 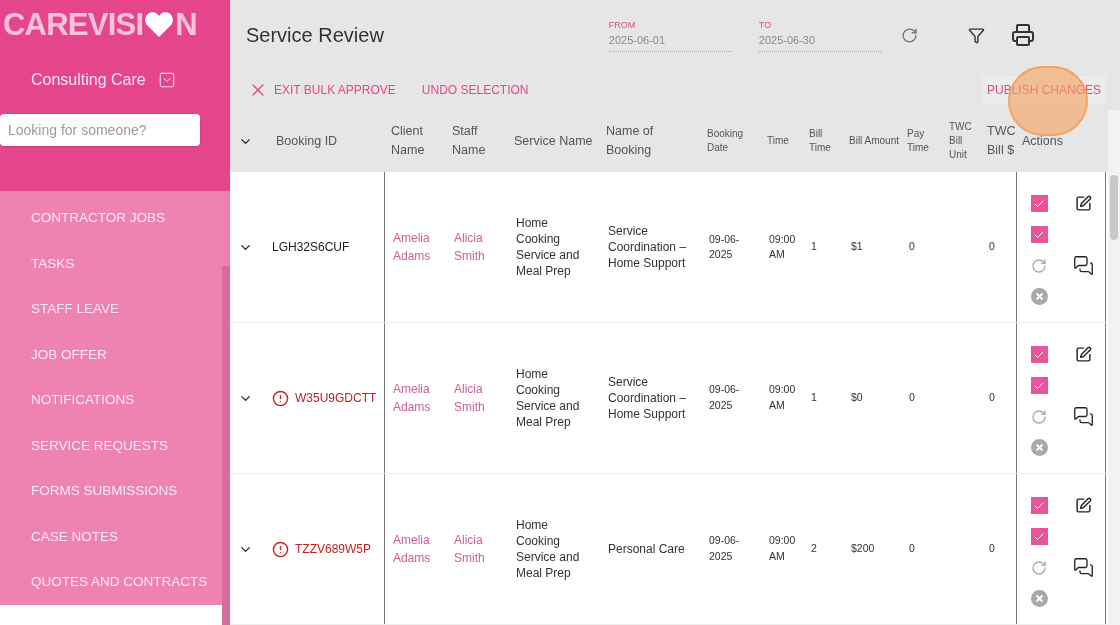 I want to click on column-header: Service Name, so click(x=553, y=141).